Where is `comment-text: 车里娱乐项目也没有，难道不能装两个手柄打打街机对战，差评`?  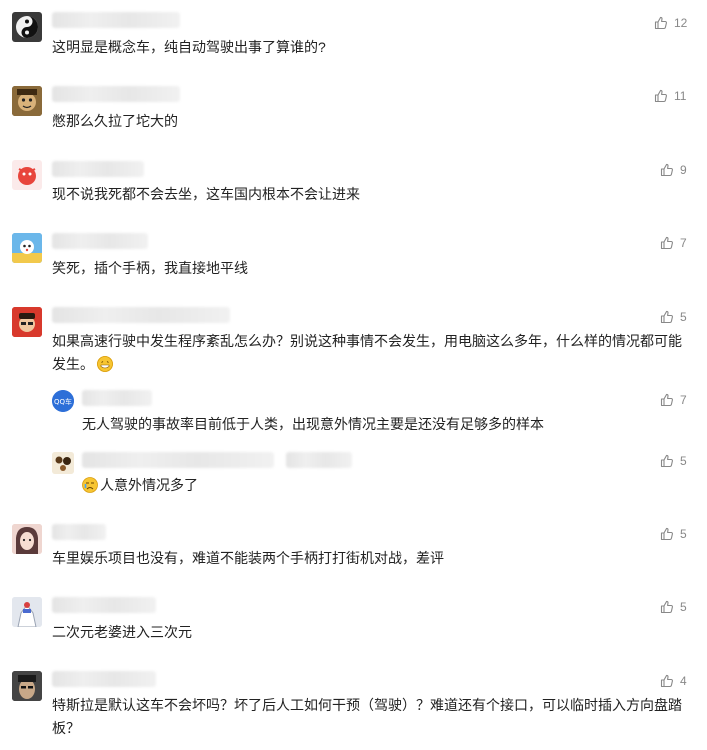
comment-text: 车里娱乐项目也没有，难道不能装两个手柄打打街机对战，差评 is located at coordinates (248, 558).